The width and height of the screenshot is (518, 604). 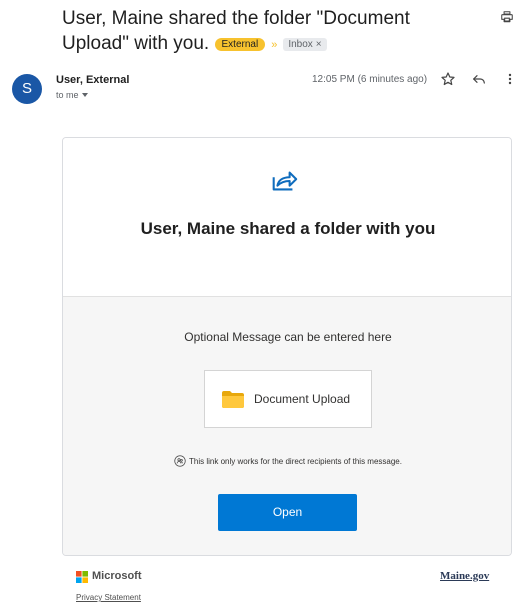 What do you see at coordinates (108, 597) in the screenshot?
I see `privacy-statement-link: Privacy Statement` at bounding box center [108, 597].